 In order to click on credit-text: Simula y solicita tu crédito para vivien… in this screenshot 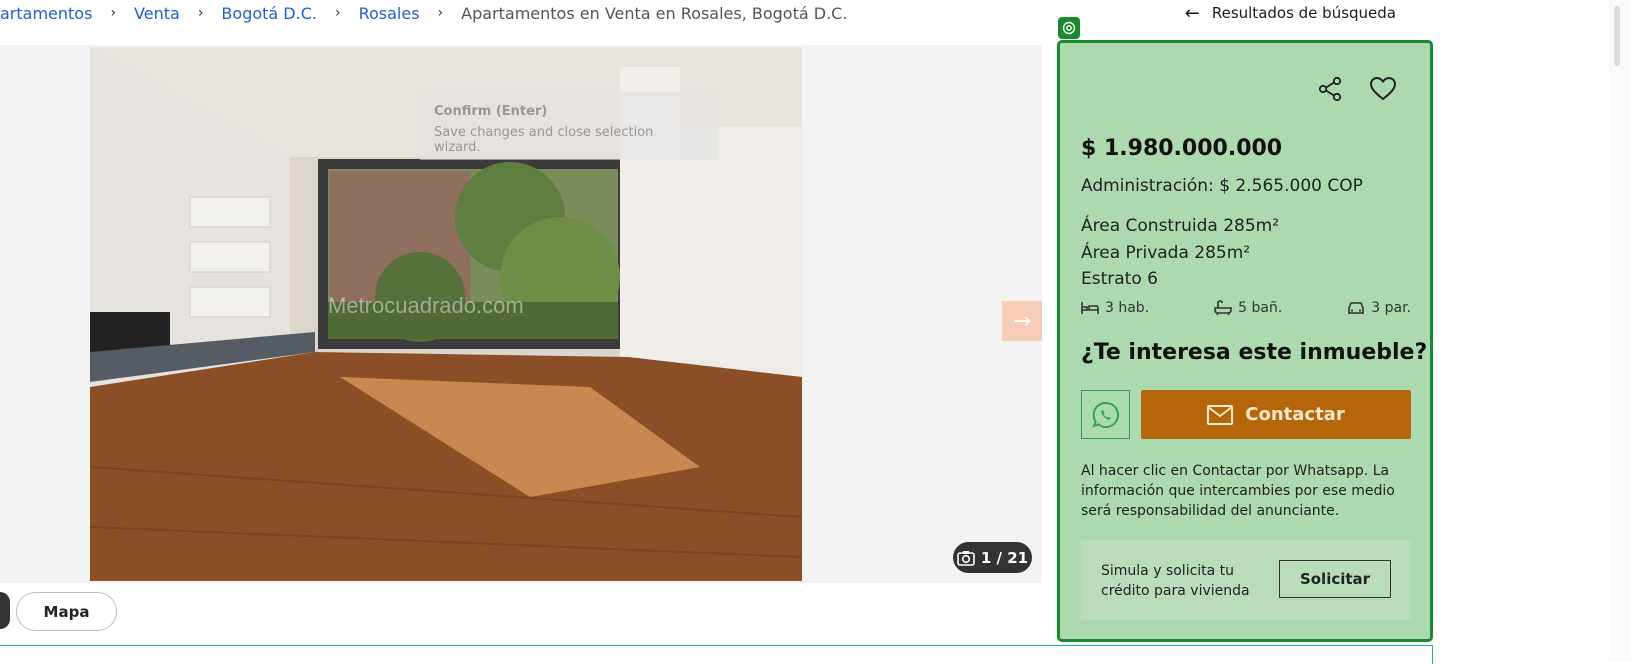, I will do `click(1175, 581)`.